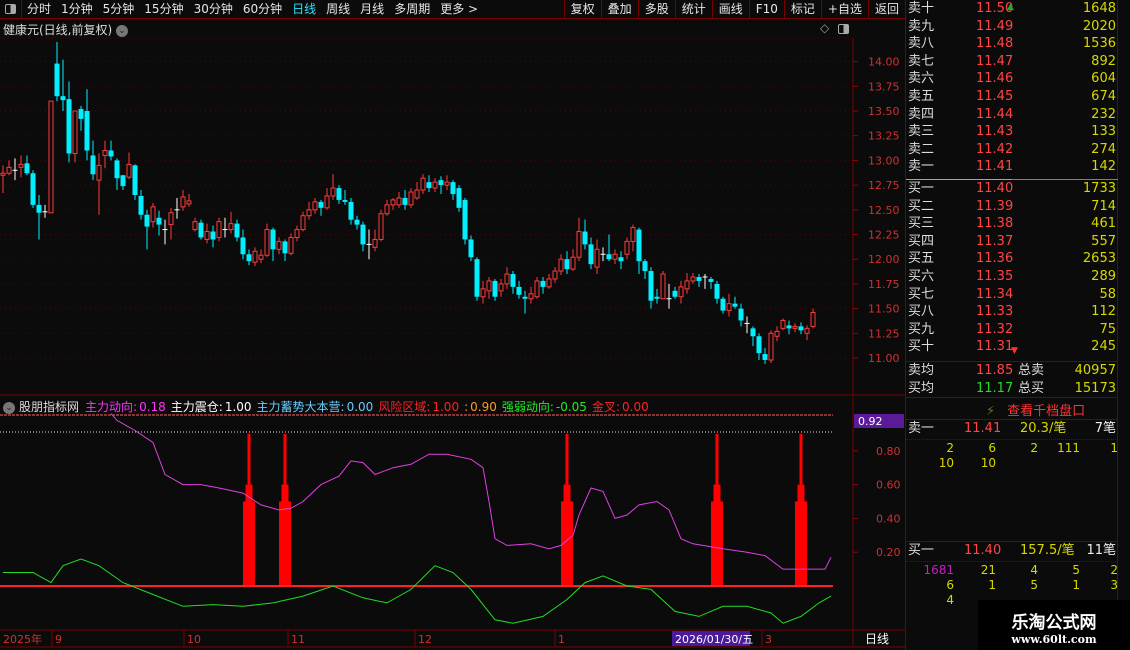 This screenshot has height=650, width=1130. I want to click on level-label: 卖六, so click(921, 79).